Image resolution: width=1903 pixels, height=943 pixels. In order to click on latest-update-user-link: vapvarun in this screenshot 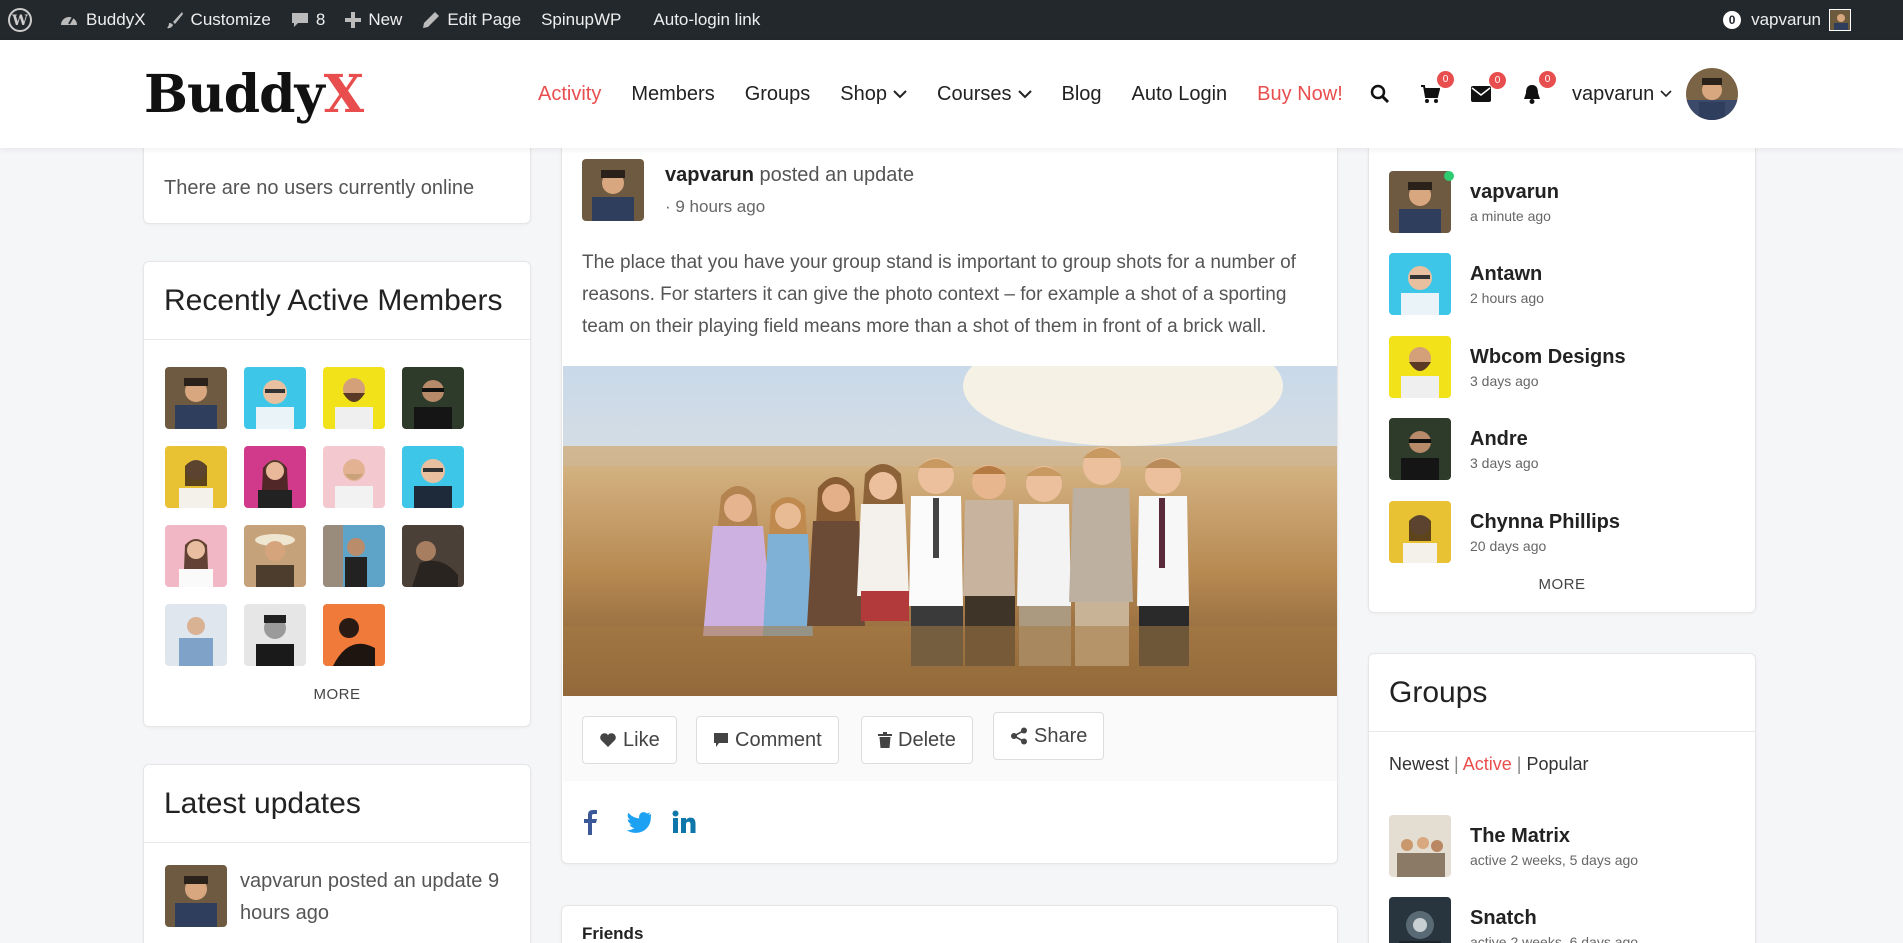, I will do `click(281, 881)`.